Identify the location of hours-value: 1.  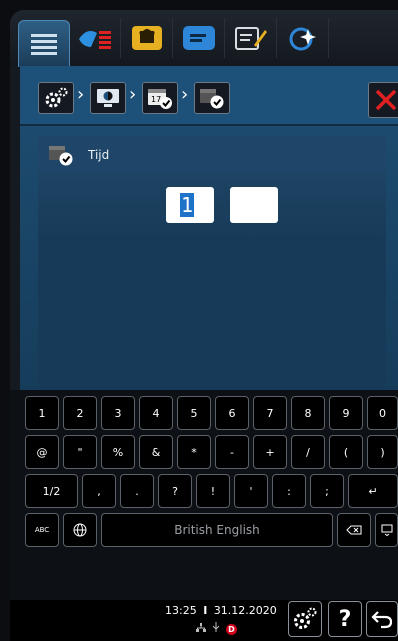
(187, 205).